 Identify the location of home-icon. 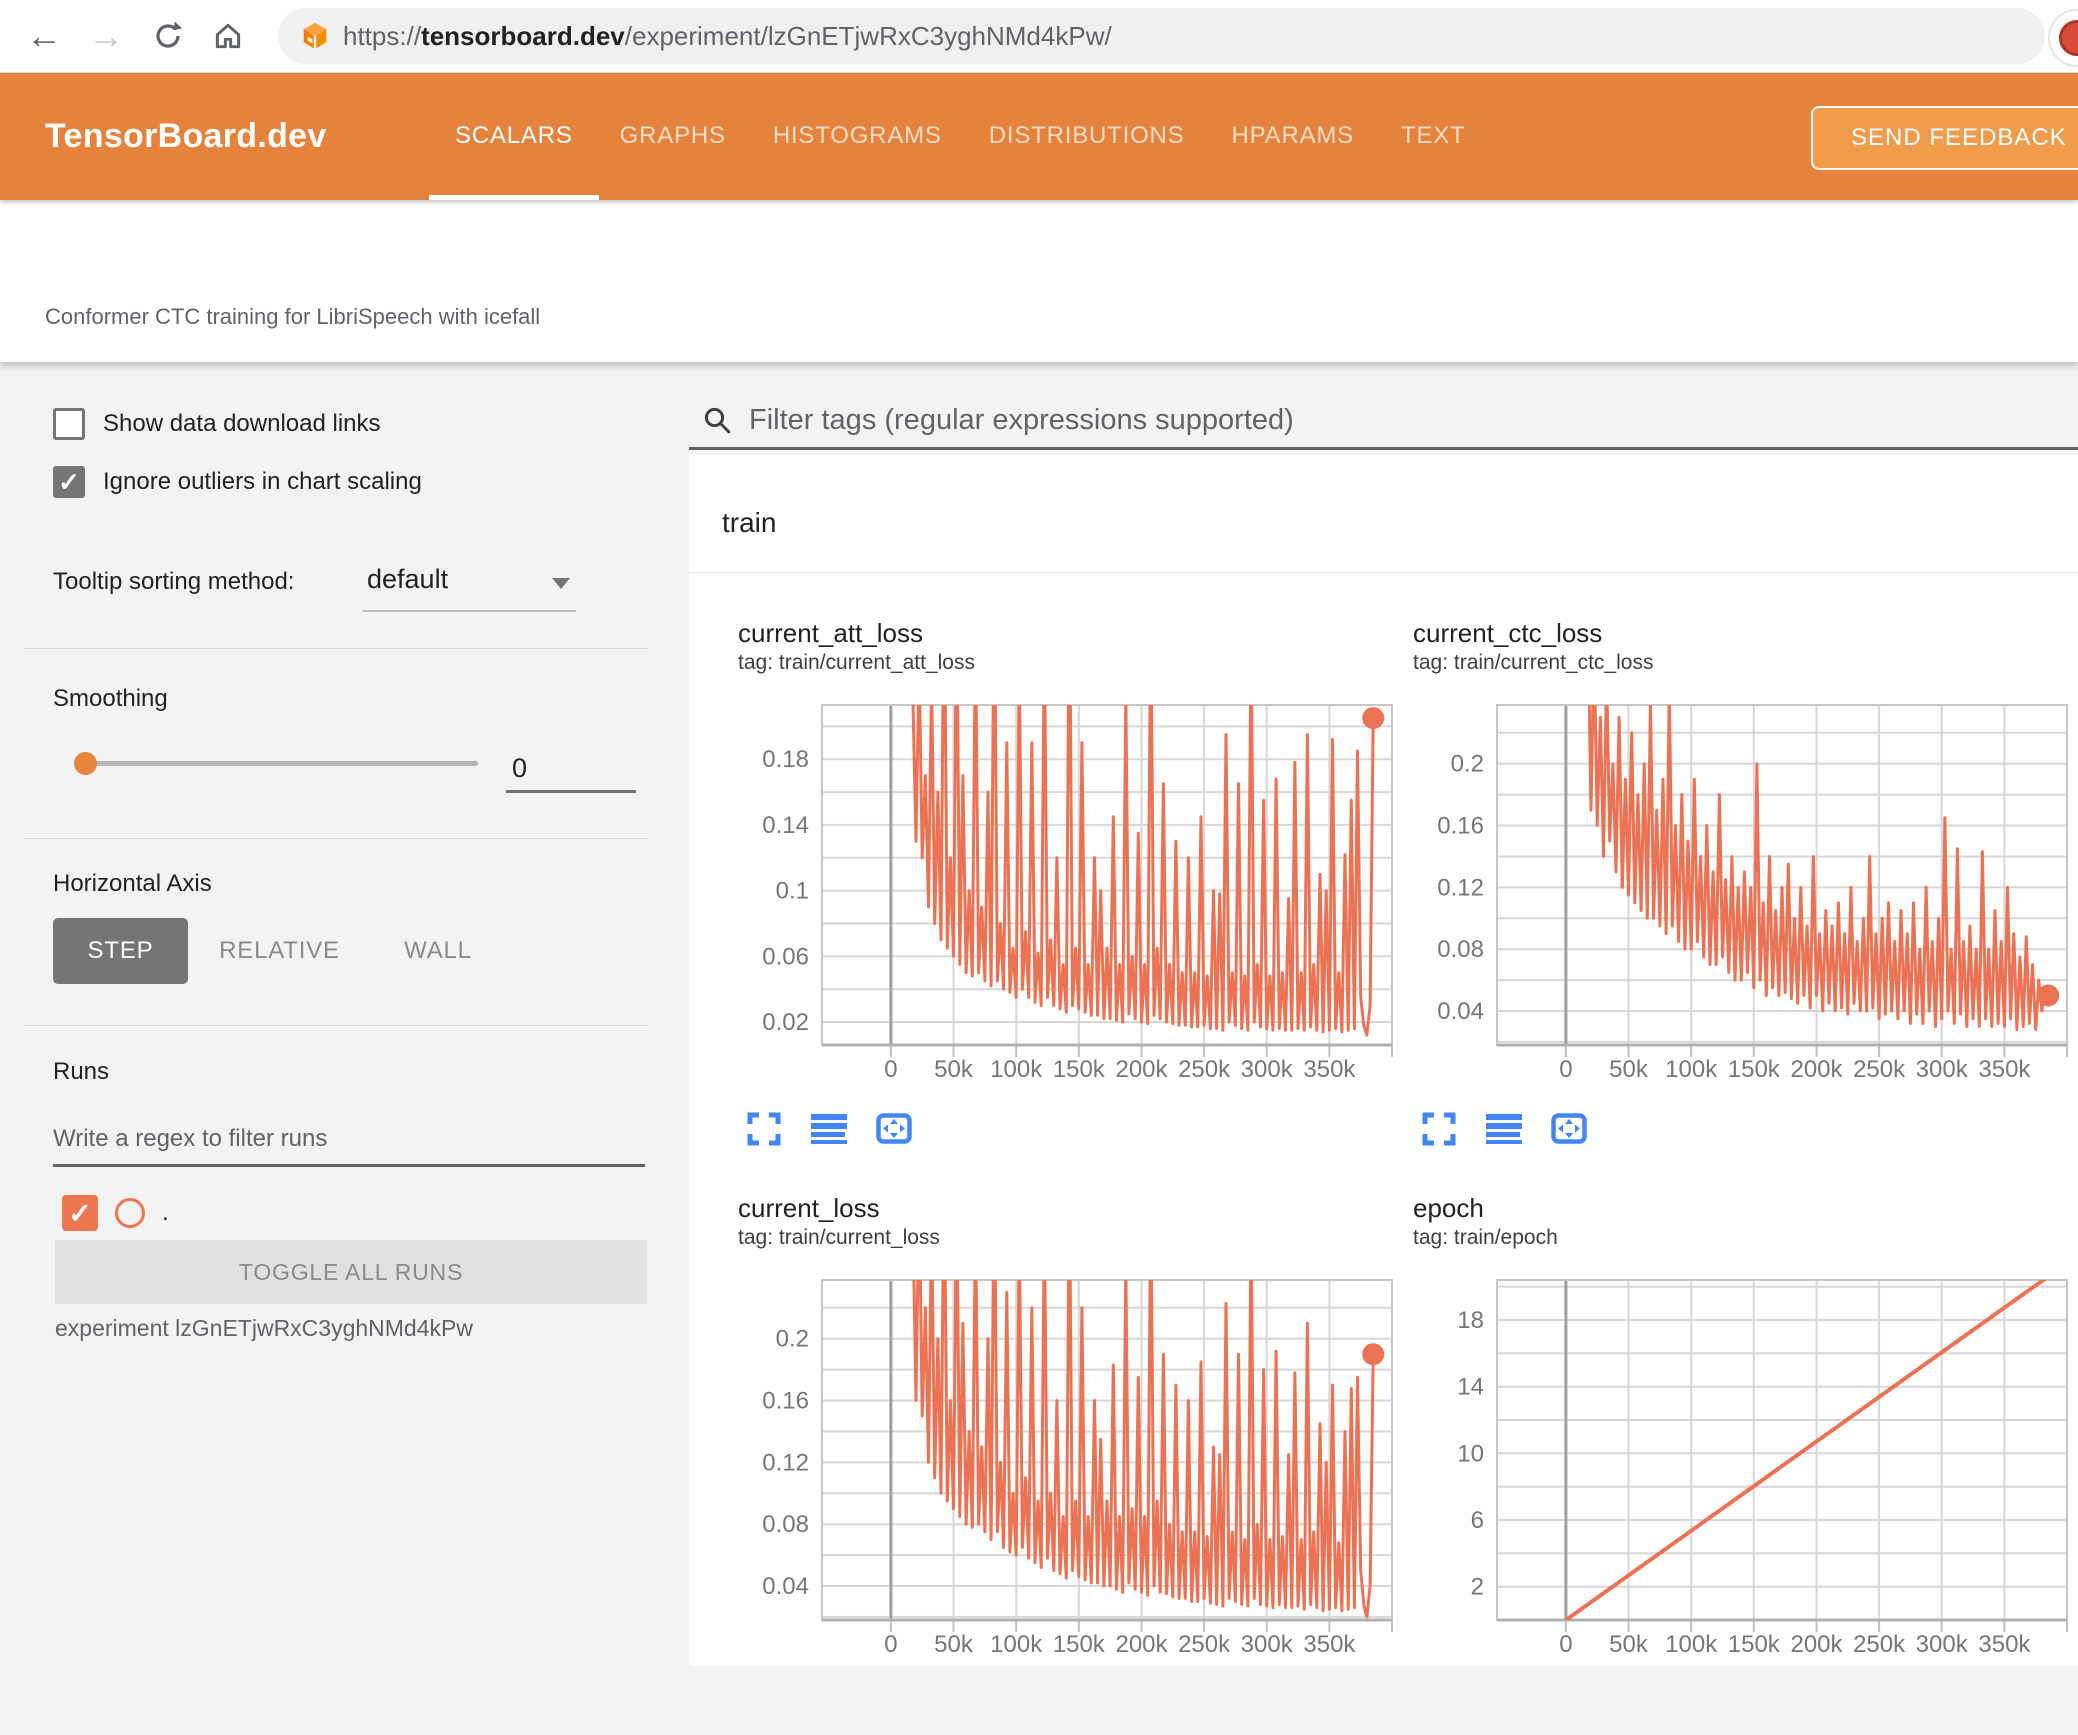
(228, 36).